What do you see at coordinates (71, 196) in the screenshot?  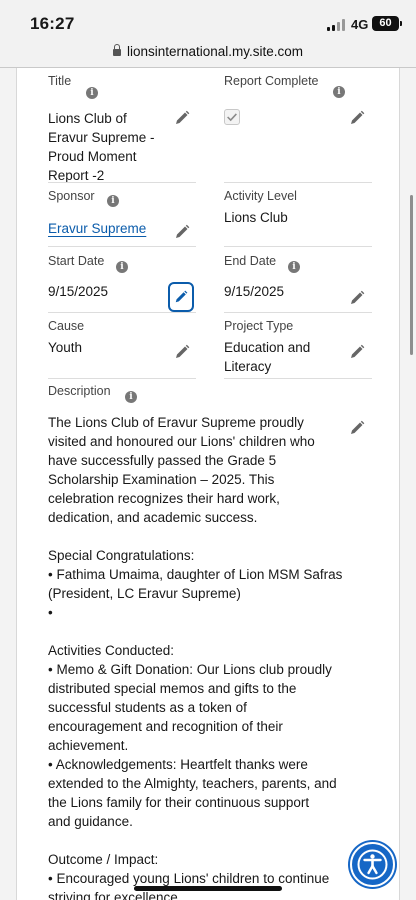 I see `sponsor-label: Sponsor` at bounding box center [71, 196].